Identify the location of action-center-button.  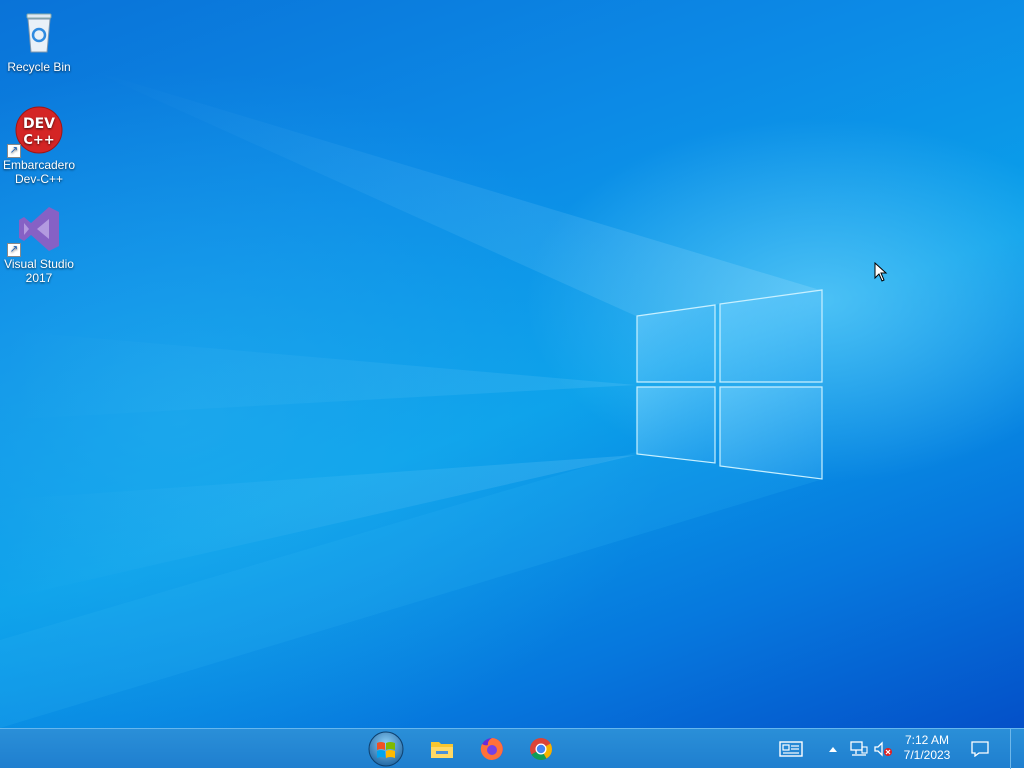
(980, 749).